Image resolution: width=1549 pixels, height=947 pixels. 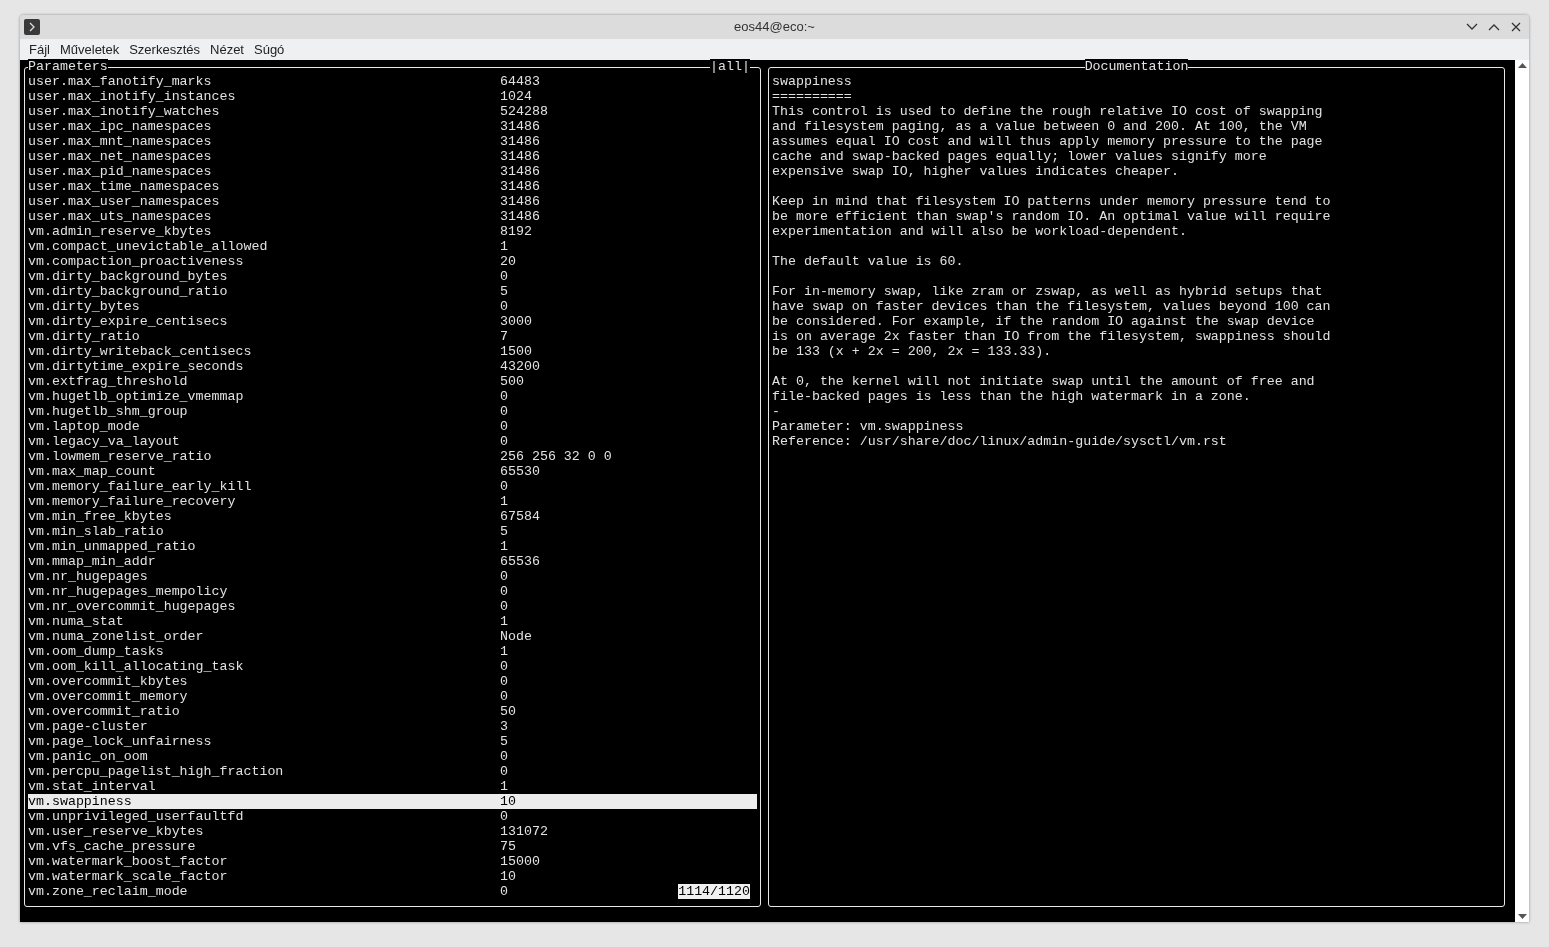 I want to click on parameter-value: 10, so click(x=508, y=801).